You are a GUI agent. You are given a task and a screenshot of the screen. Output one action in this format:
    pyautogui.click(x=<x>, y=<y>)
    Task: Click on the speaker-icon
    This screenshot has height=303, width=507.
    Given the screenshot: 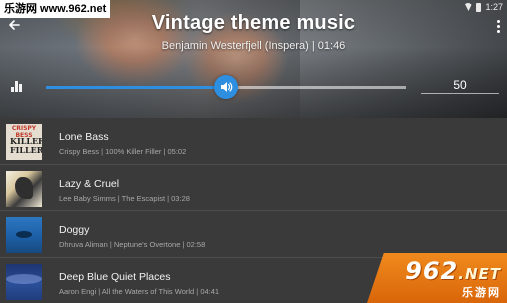 What is the action you would take?
    pyautogui.click(x=227, y=87)
    